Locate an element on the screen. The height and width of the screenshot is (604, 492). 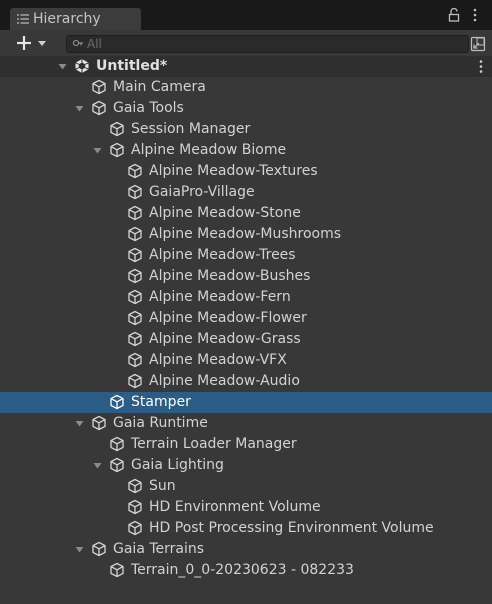
tab-hierarchy: Hierarchy is located at coordinates (75, 19).